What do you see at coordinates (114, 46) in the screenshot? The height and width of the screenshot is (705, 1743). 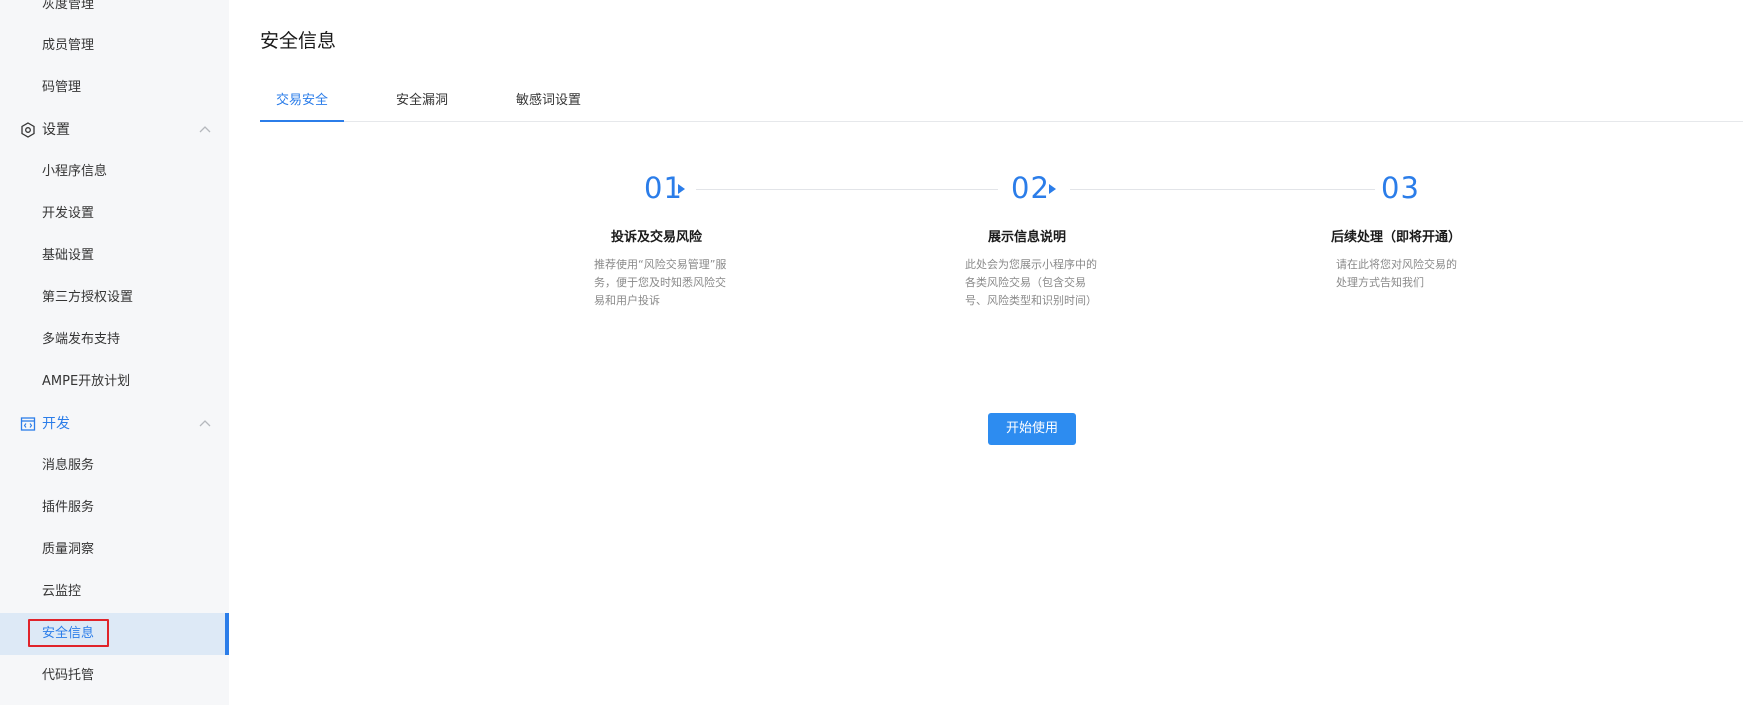 I see `sidebar-item-members: 成员管理` at bounding box center [114, 46].